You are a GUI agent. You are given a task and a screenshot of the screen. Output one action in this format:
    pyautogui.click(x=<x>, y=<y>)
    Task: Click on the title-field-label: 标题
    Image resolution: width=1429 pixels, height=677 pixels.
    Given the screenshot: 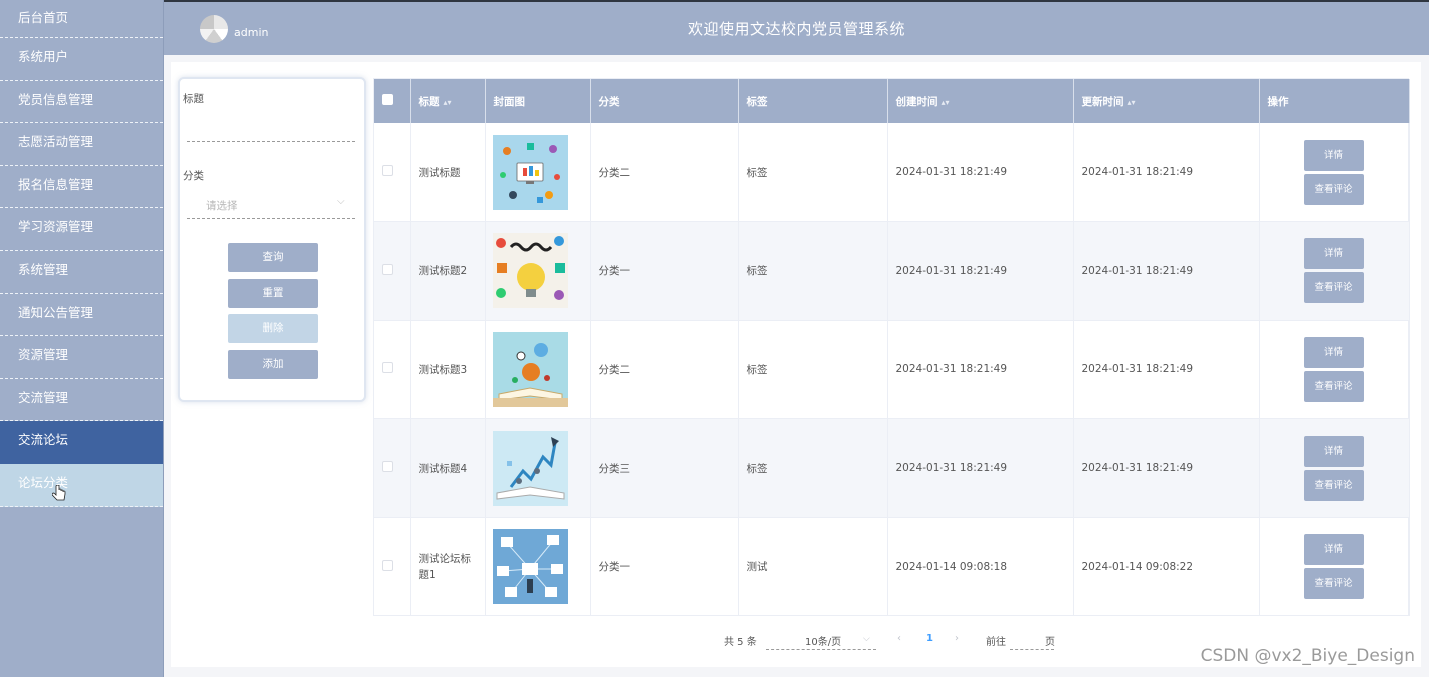 What is the action you would take?
    pyautogui.click(x=193, y=99)
    